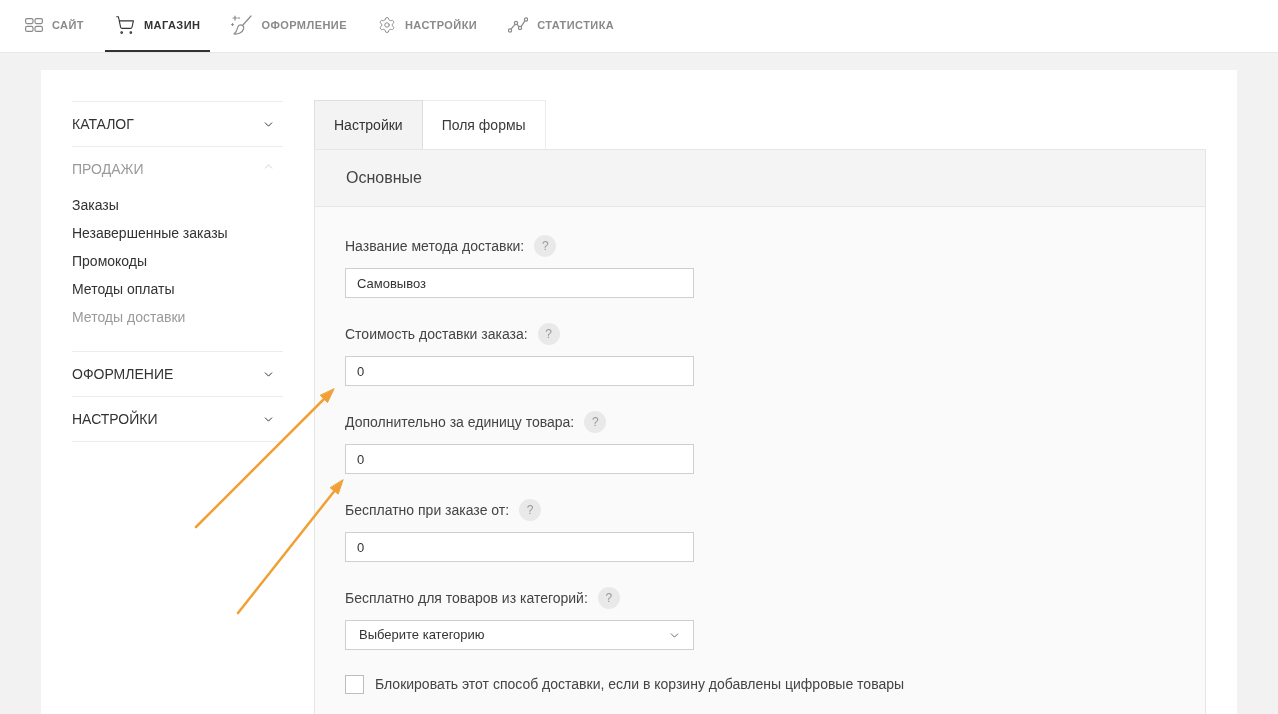 The image size is (1278, 714). What do you see at coordinates (123, 289) in the screenshot?
I see `sidebar-link: Методы оплаты` at bounding box center [123, 289].